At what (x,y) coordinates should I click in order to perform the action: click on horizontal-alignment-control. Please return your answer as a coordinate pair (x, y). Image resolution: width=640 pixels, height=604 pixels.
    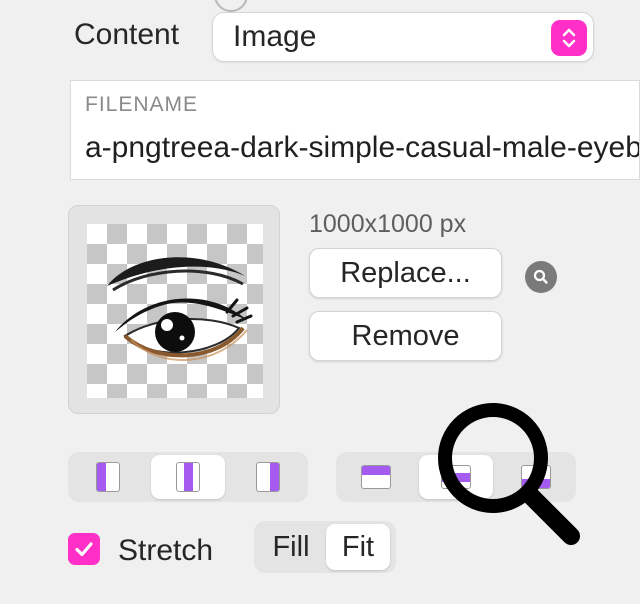
    Looking at the image, I should click on (188, 477).